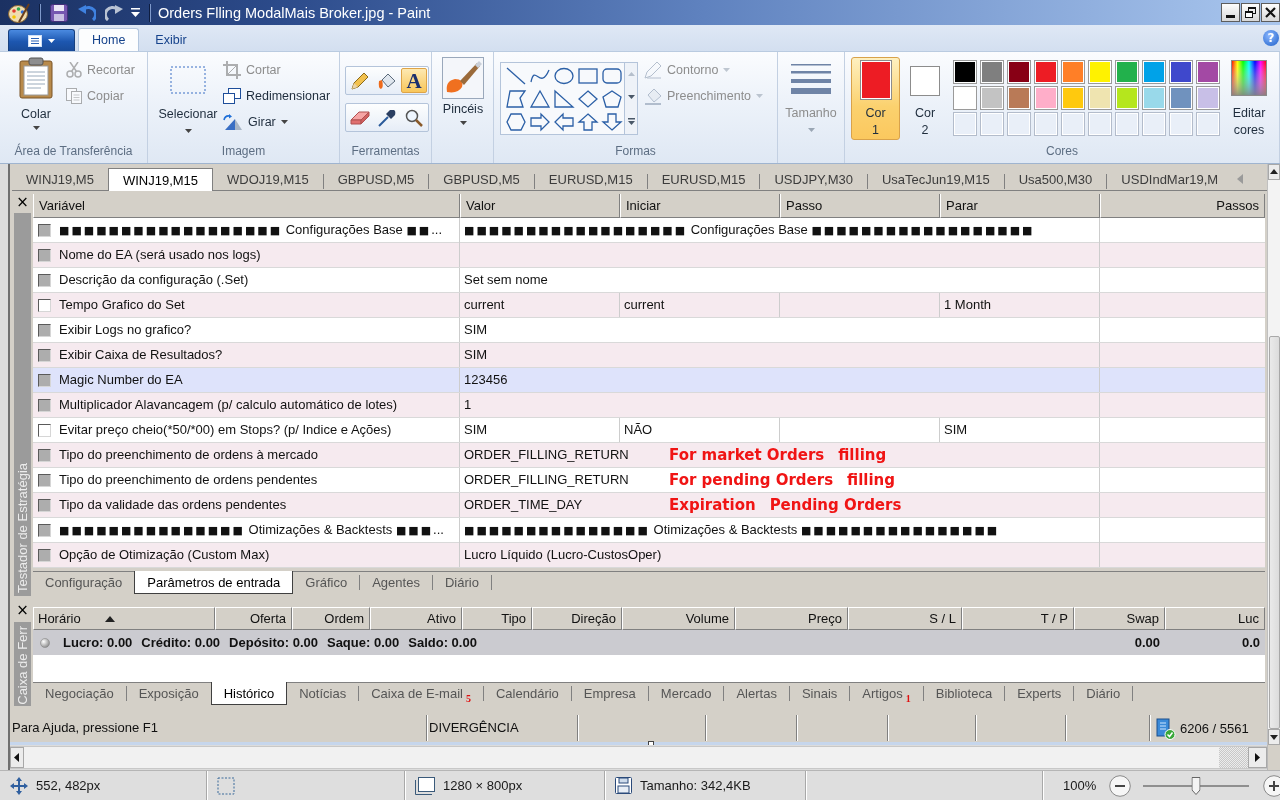  Describe the element at coordinates (631, 97) in the screenshot. I see `scroll-down-icon` at that location.